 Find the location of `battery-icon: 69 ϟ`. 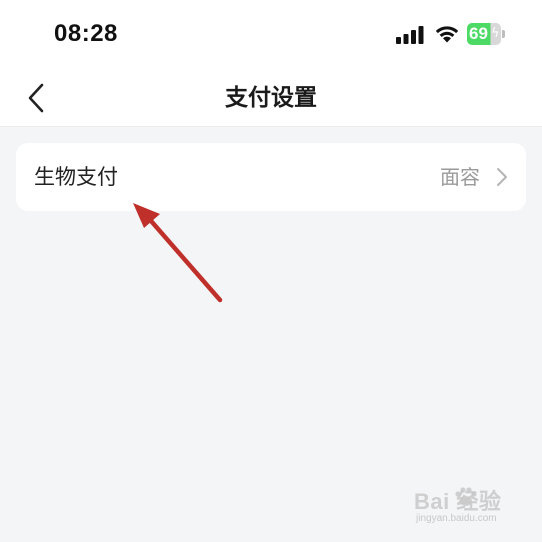

battery-icon: 69 ϟ is located at coordinates (487, 34).